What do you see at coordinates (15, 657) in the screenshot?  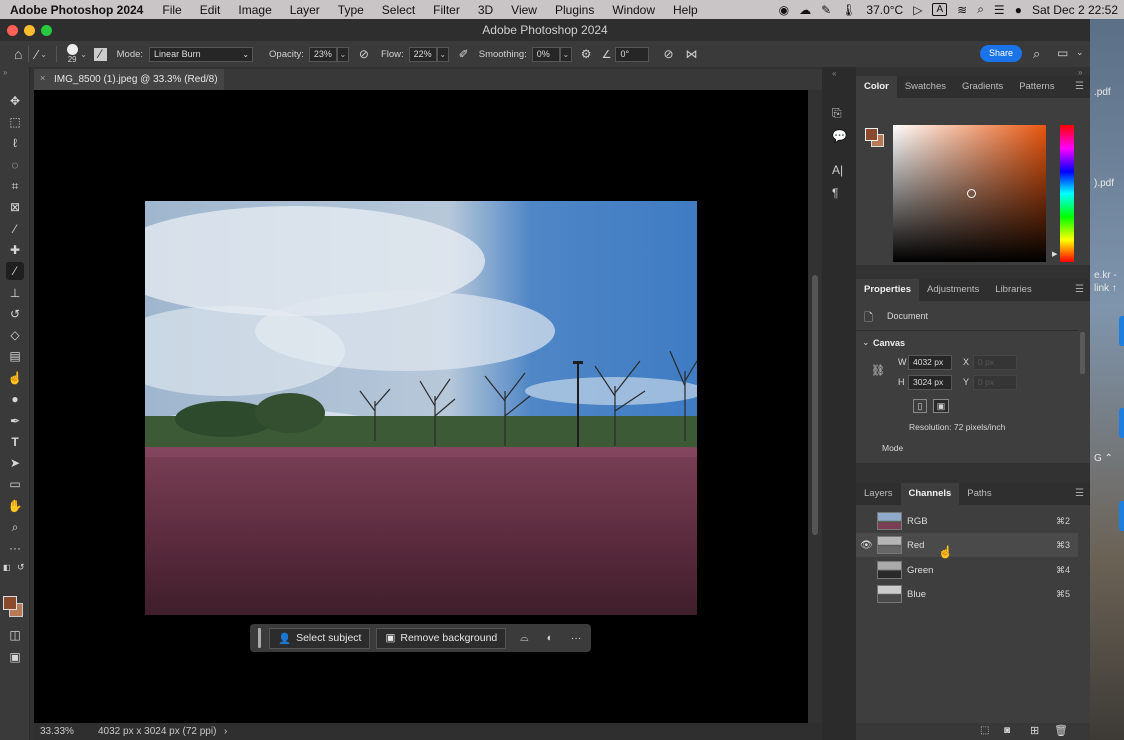 I see `screen-mode-icon: ▣` at bounding box center [15, 657].